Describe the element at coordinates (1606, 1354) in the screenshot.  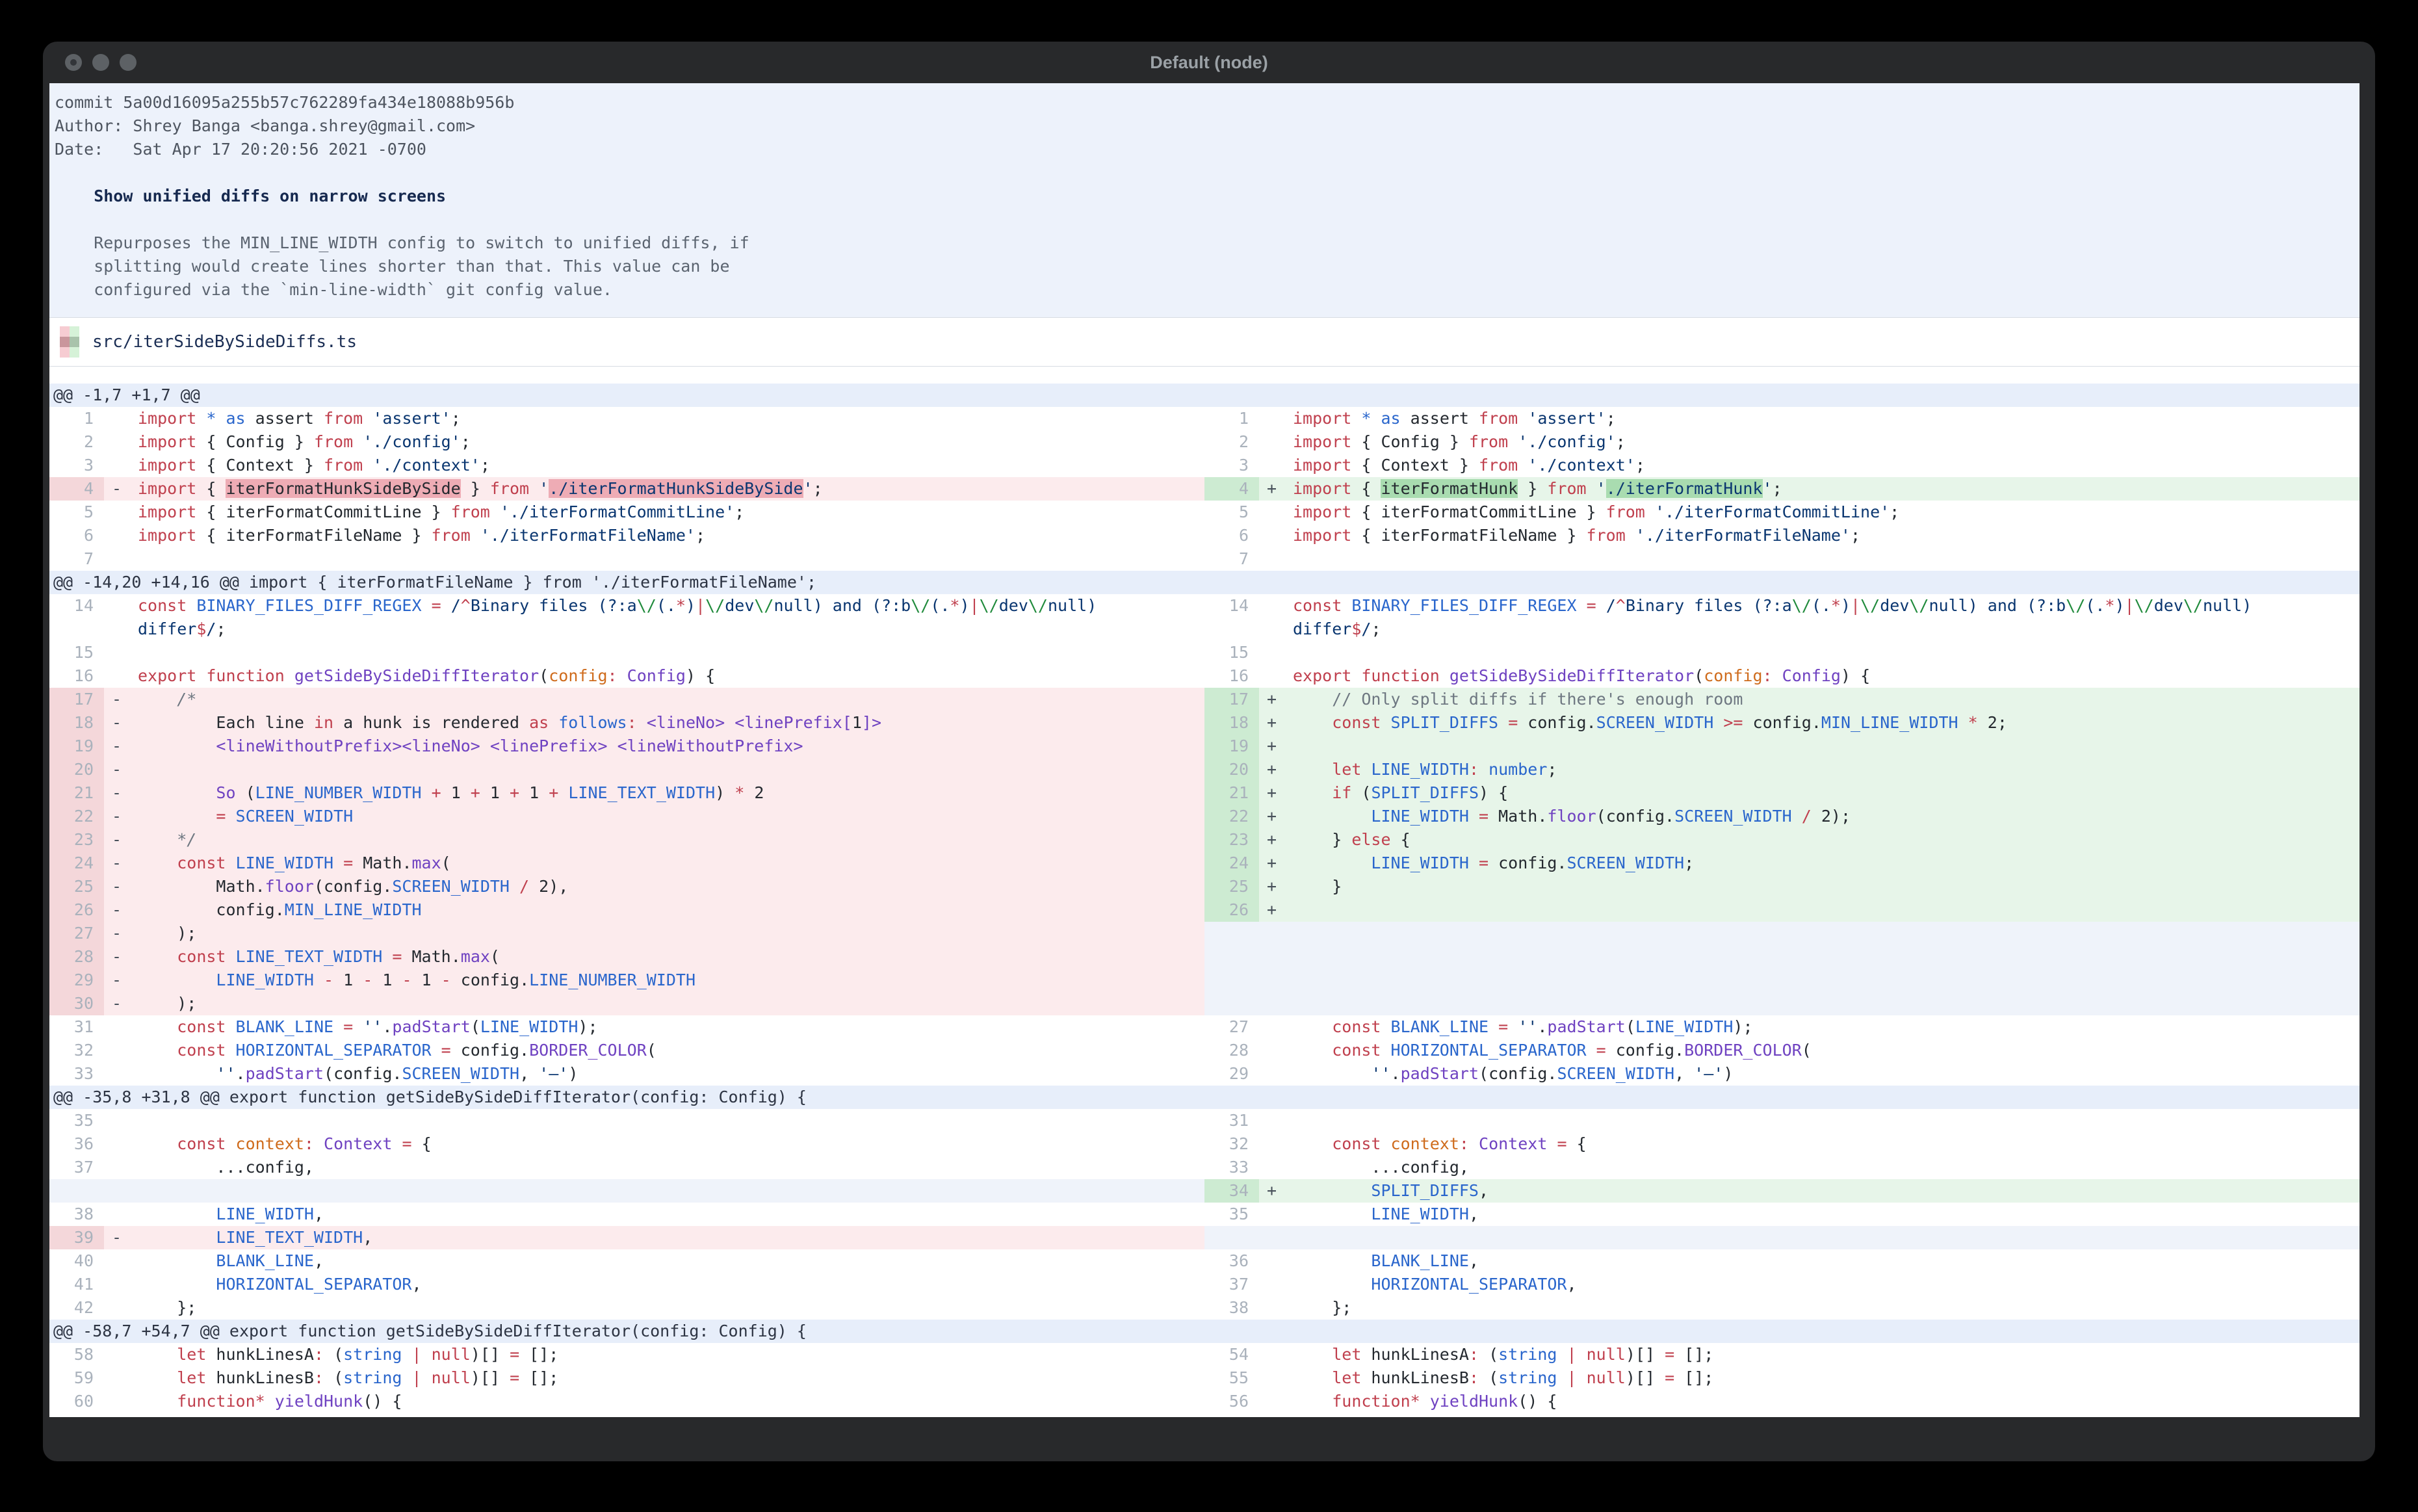
I see `code-token: null` at that location.